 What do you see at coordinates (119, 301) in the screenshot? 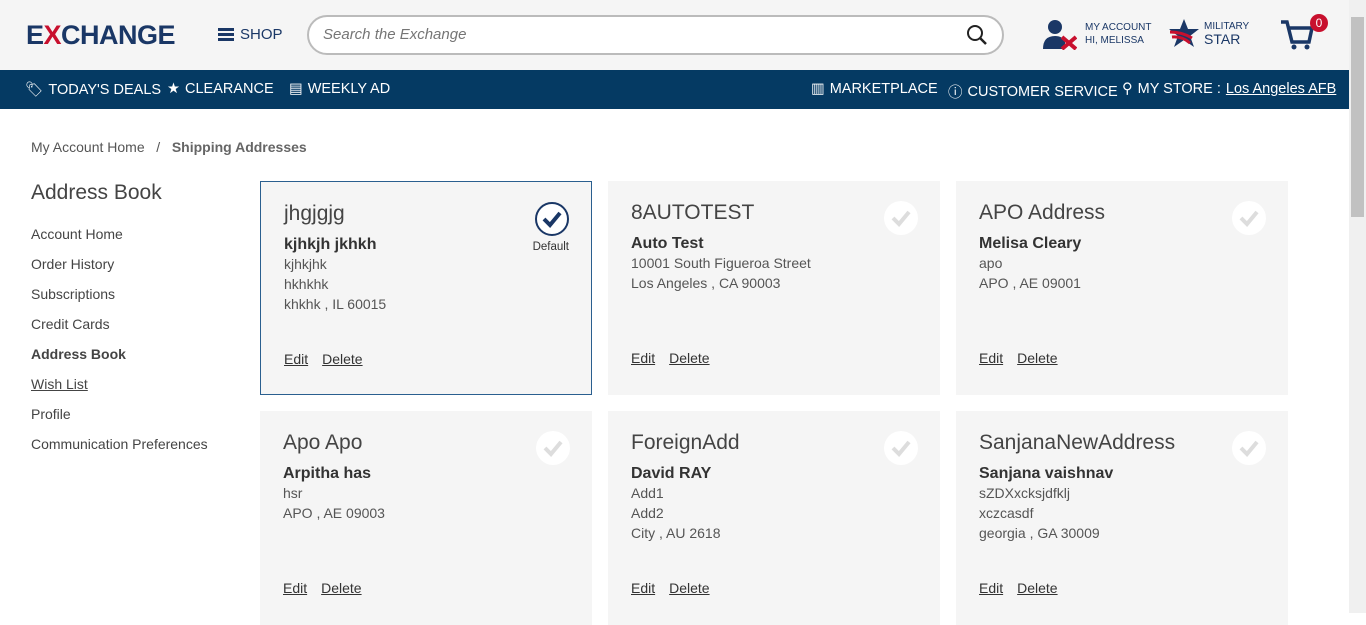
I see `sidebar-item-subscriptions: Subscriptions` at bounding box center [119, 301].